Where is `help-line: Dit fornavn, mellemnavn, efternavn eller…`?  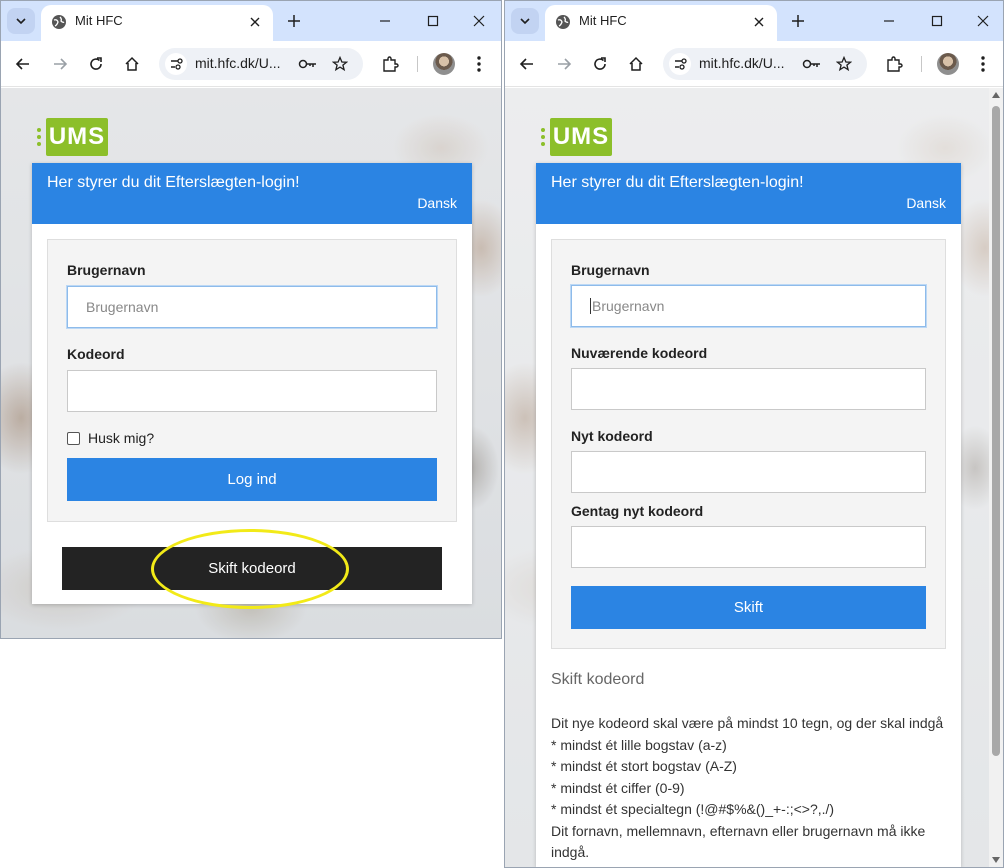 help-line: Dit fornavn, mellemnavn, efternavn eller… is located at coordinates (738, 841).